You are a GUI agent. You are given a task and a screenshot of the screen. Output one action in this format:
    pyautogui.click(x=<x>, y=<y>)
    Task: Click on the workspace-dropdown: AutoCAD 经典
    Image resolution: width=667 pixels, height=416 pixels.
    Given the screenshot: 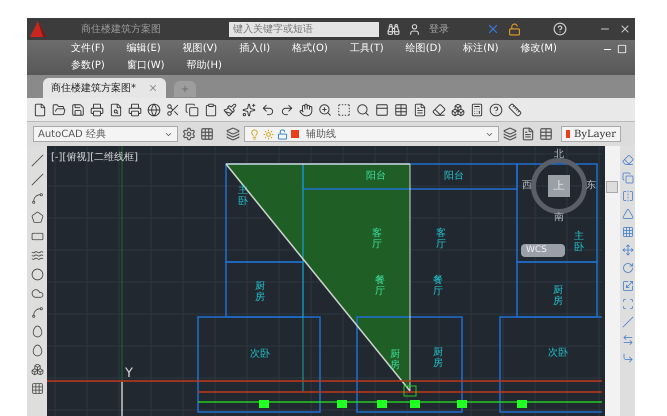 What is the action you would take?
    pyautogui.click(x=105, y=134)
    